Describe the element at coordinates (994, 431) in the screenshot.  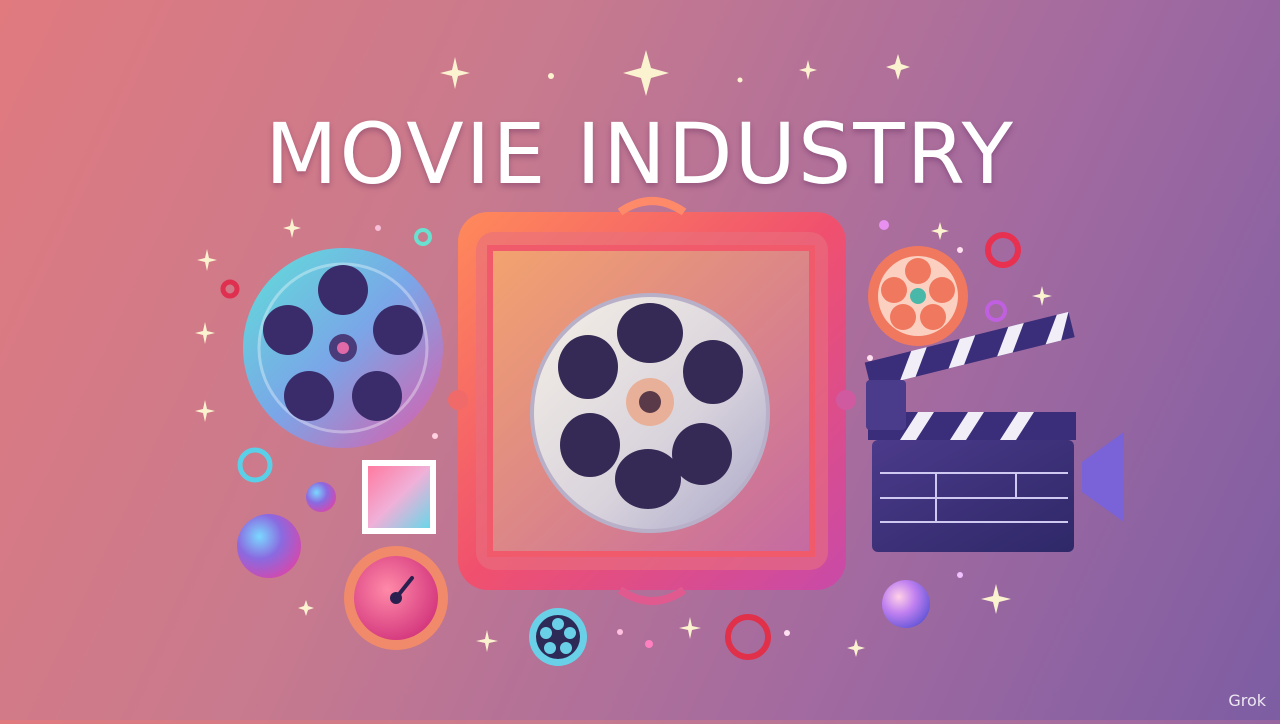
I see `clapperboard-icon` at that location.